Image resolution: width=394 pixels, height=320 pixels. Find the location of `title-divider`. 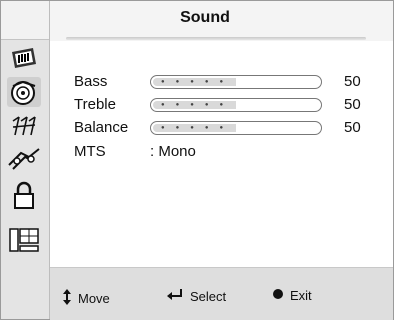

title-divider is located at coordinates (216, 38).